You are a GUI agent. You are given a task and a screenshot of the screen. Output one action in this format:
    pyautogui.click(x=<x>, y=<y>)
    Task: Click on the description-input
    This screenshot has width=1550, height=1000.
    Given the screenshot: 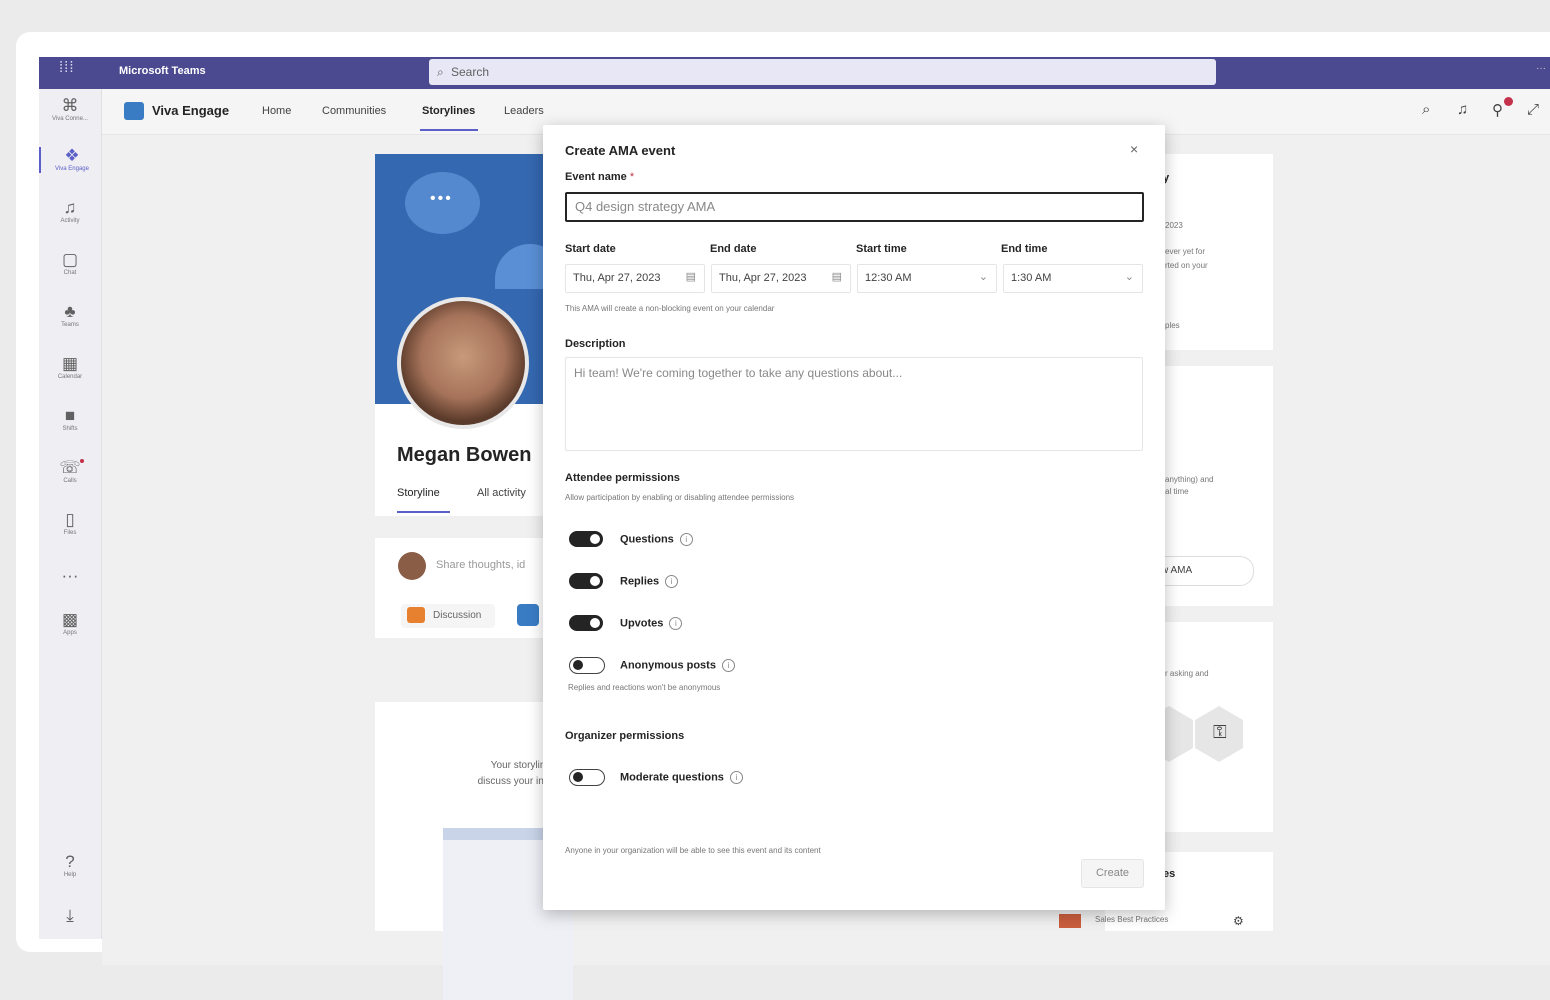 What is the action you would take?
    pyautogui.click(x=854, y=406)
    